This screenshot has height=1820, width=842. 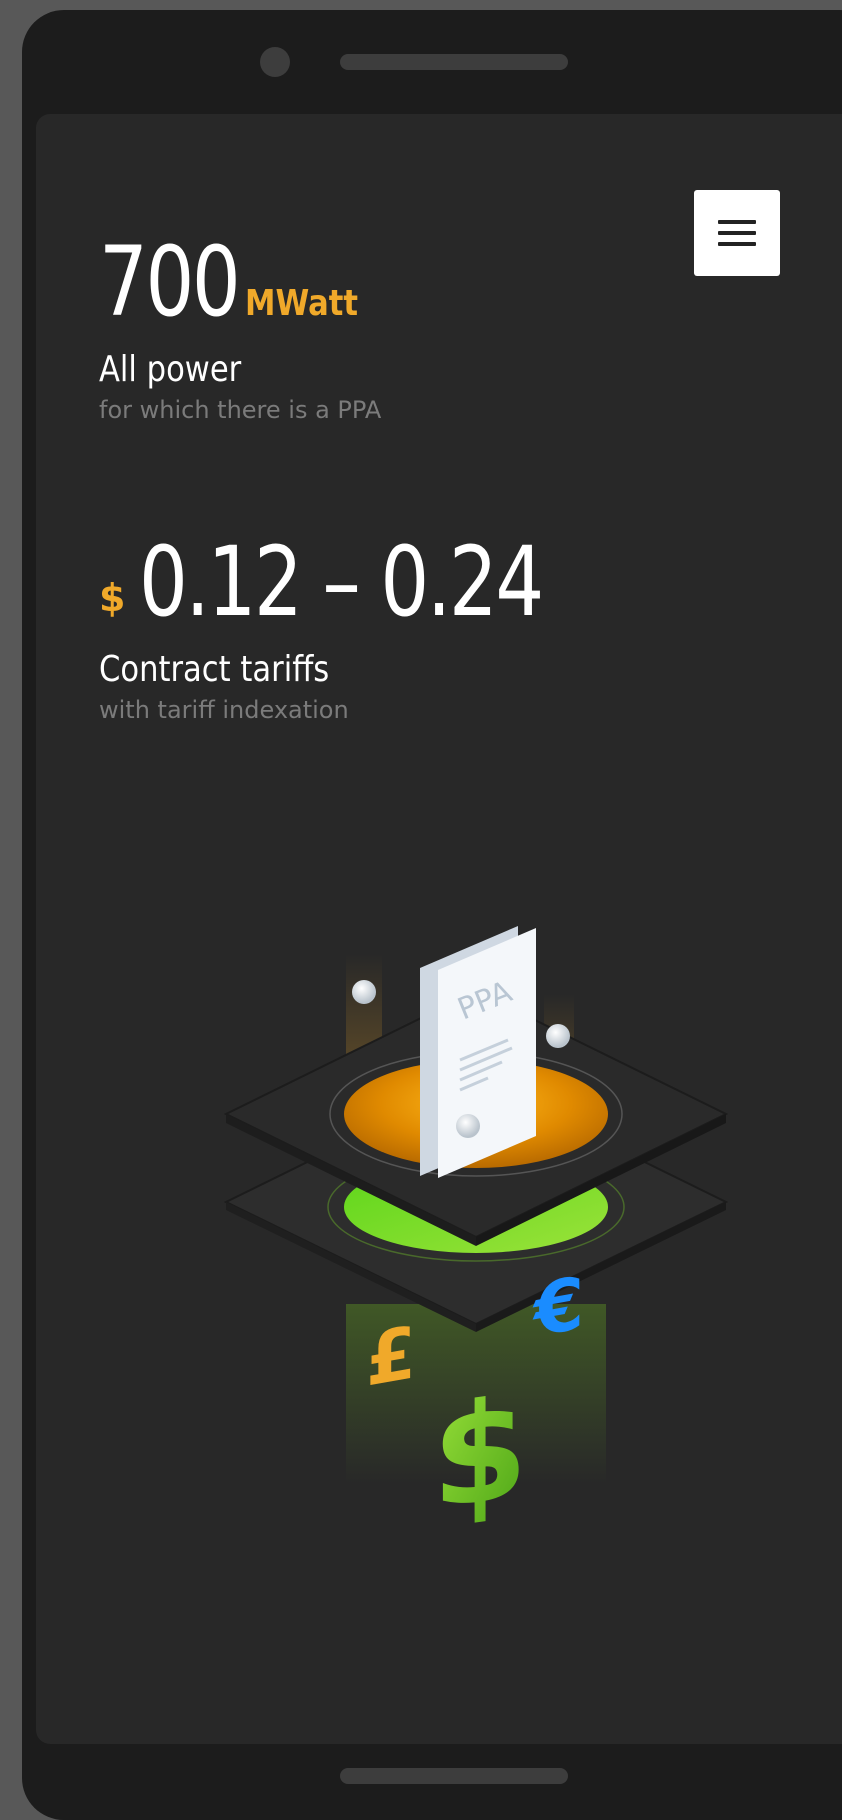 I want to click on power-label: All power, so click(x=170, y=369).